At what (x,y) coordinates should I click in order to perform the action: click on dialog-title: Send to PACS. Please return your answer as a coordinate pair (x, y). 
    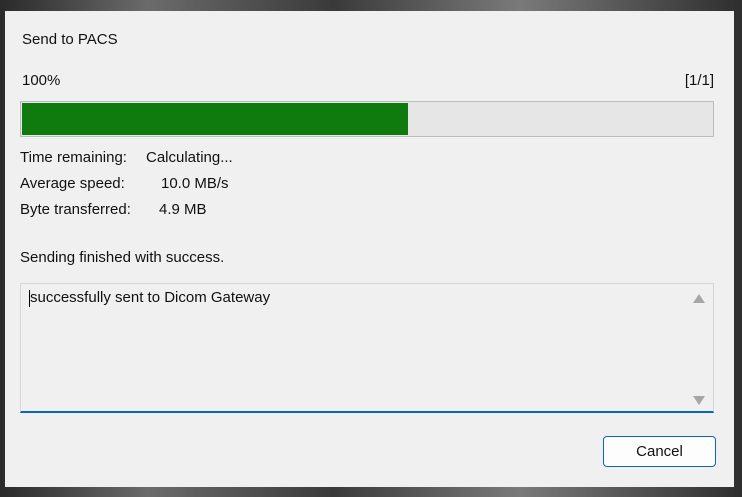
    Looking at the image, I should click on (70, 39).